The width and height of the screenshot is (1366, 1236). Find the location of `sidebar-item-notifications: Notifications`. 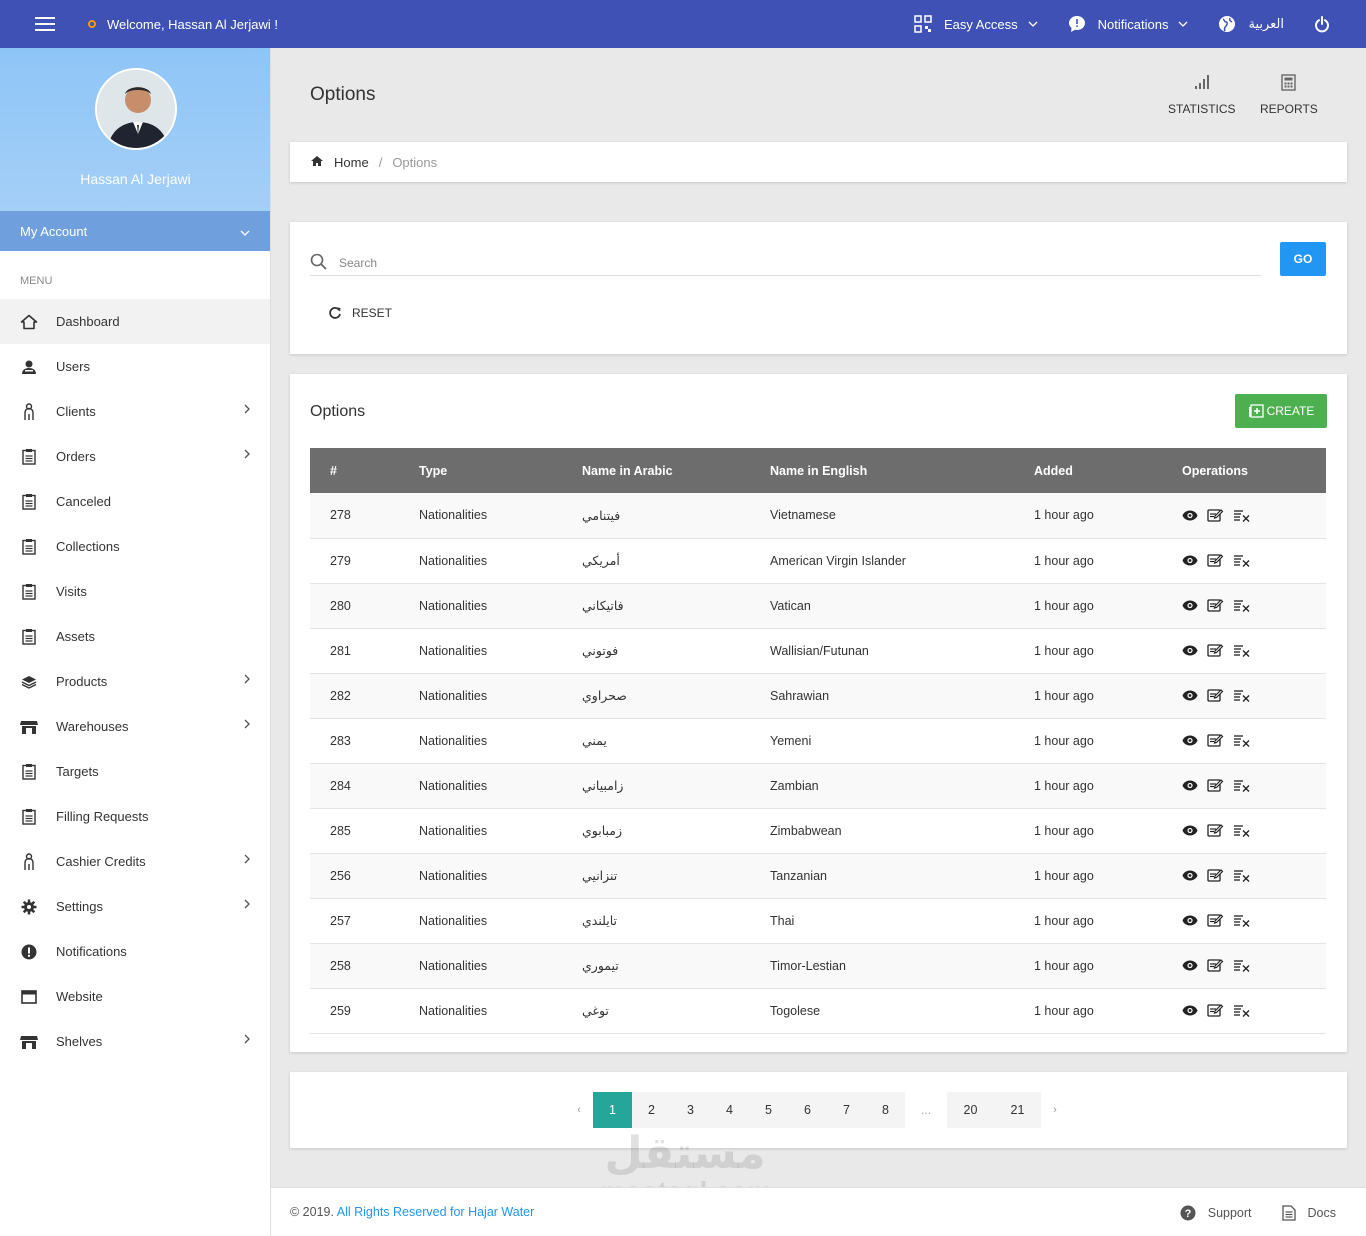

sidebar-item-notifications: Notifications is located at coordinates (135, 951).